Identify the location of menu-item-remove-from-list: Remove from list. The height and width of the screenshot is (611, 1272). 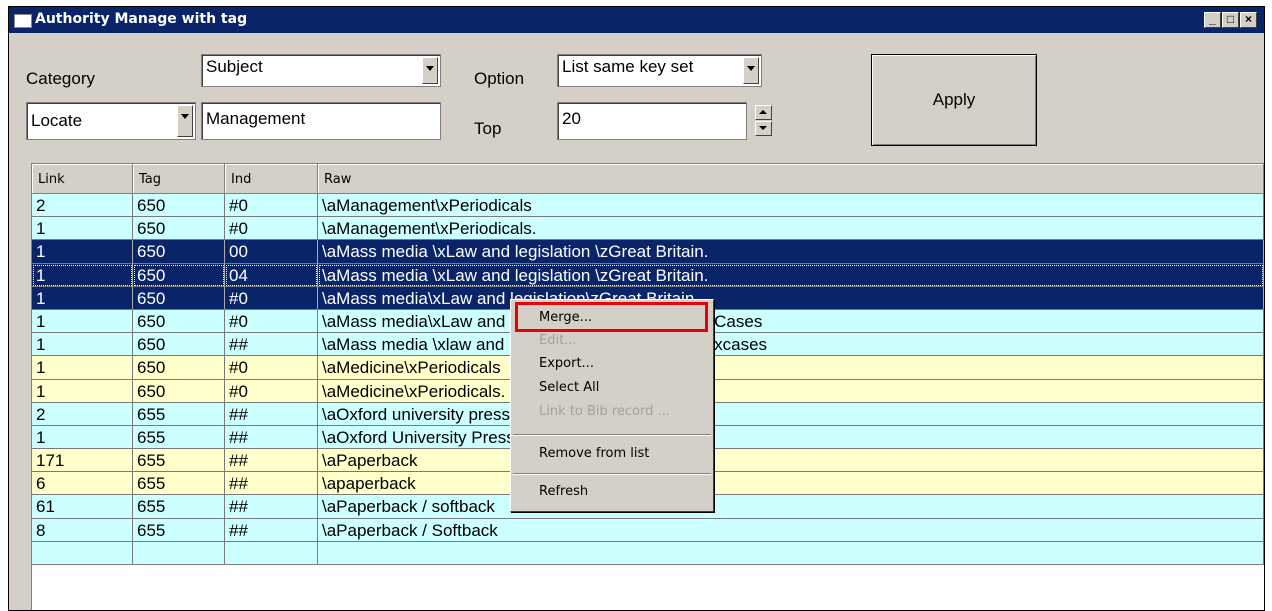
(594, 453).